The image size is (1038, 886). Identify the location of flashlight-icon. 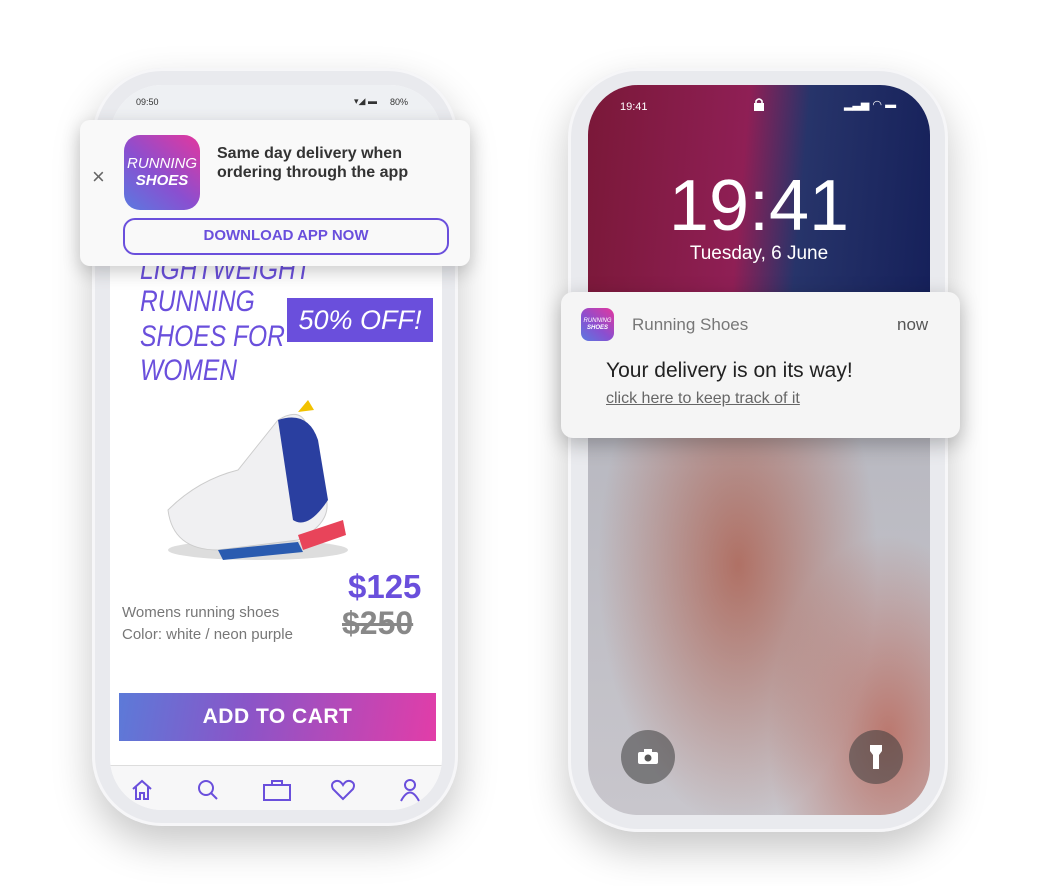
(876, 757).